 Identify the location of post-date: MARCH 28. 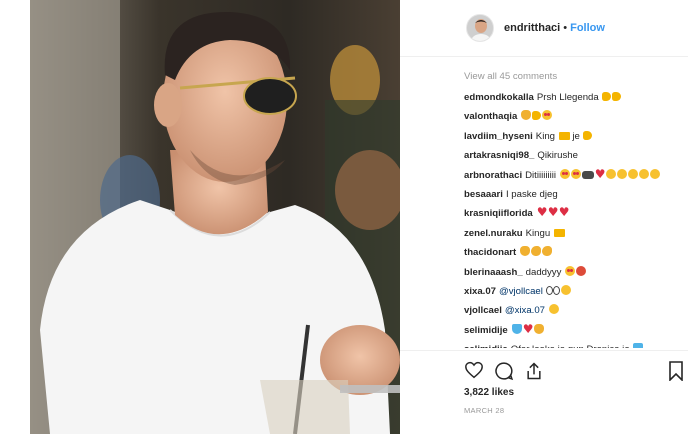
(484, 410).